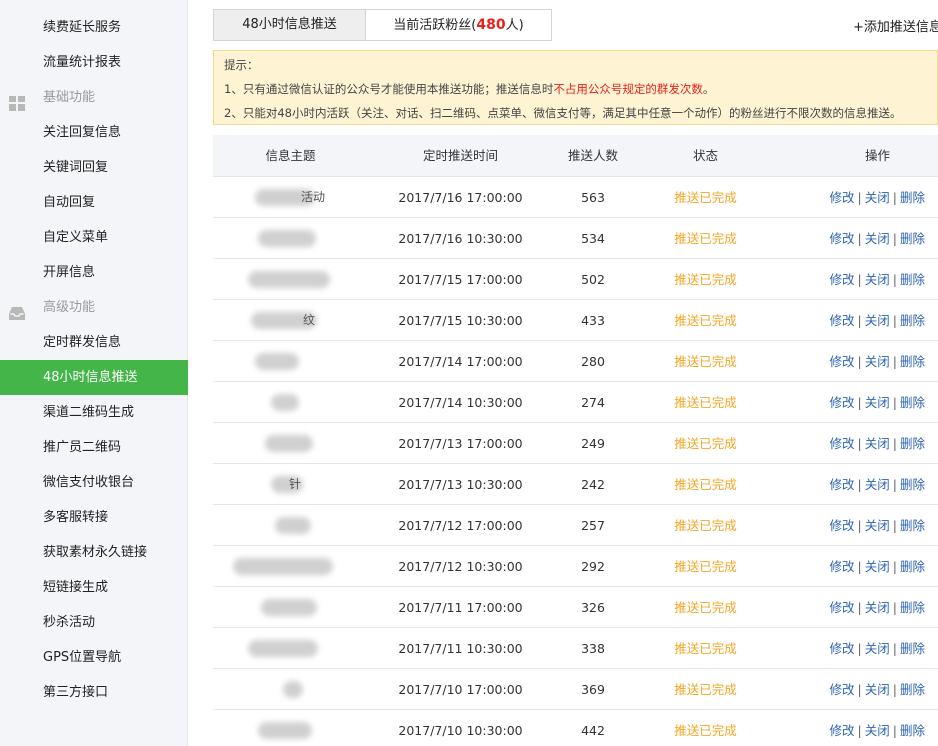  What do you see at coordinates (94, 237) in the screenshot?
I see `sidebar-item-6: 自定义菜单` at bounding box center [94, 237].